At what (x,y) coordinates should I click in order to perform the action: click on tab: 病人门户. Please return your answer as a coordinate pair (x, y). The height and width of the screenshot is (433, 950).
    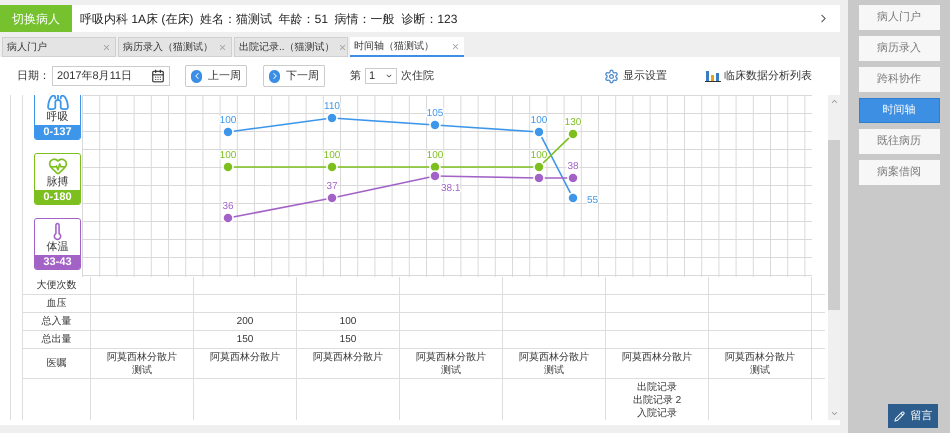
    Looking at the image, I should click on (59, 47).